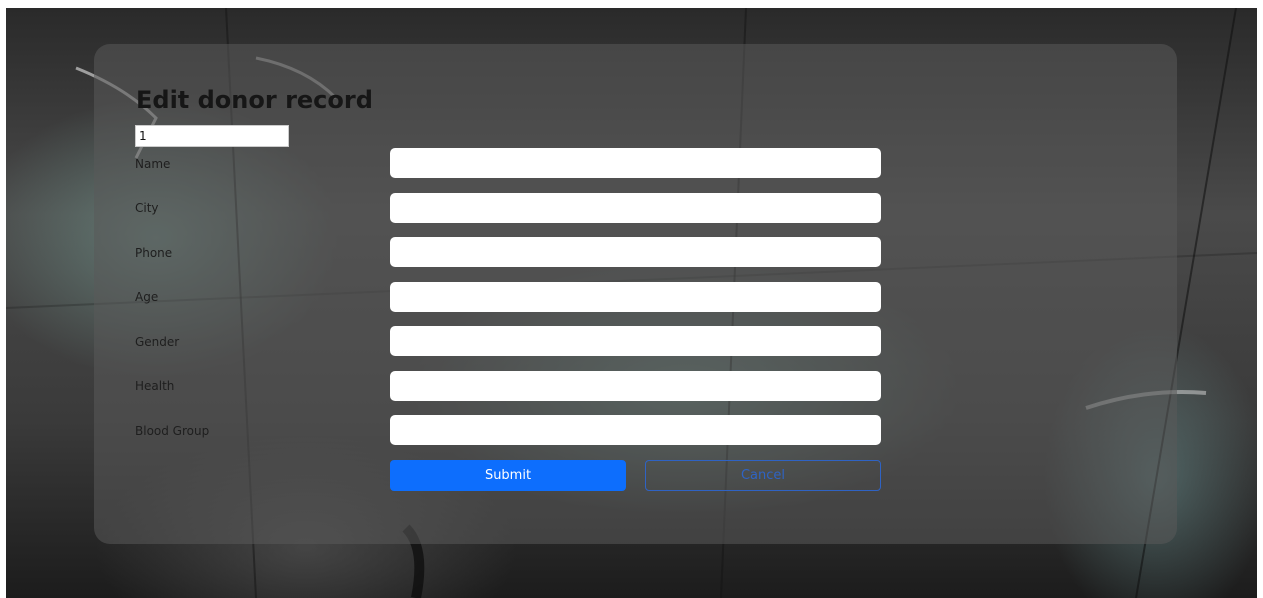 The height and width of the screenshot is (598, 1263). I want to click on name-input, so click(635, 163).